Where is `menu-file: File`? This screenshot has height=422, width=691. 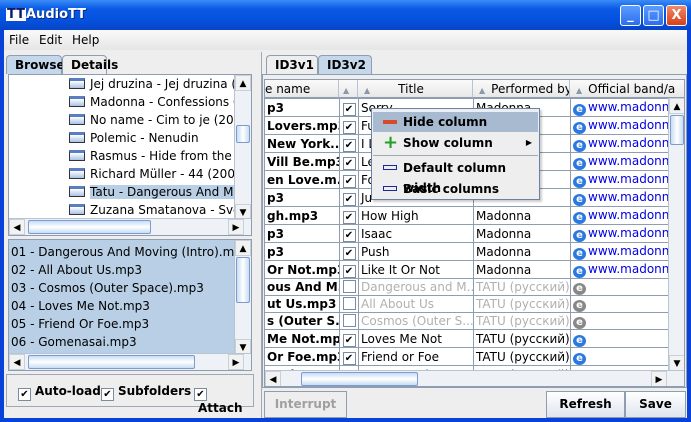 menu-file: File is located at coordinates (19, 40).